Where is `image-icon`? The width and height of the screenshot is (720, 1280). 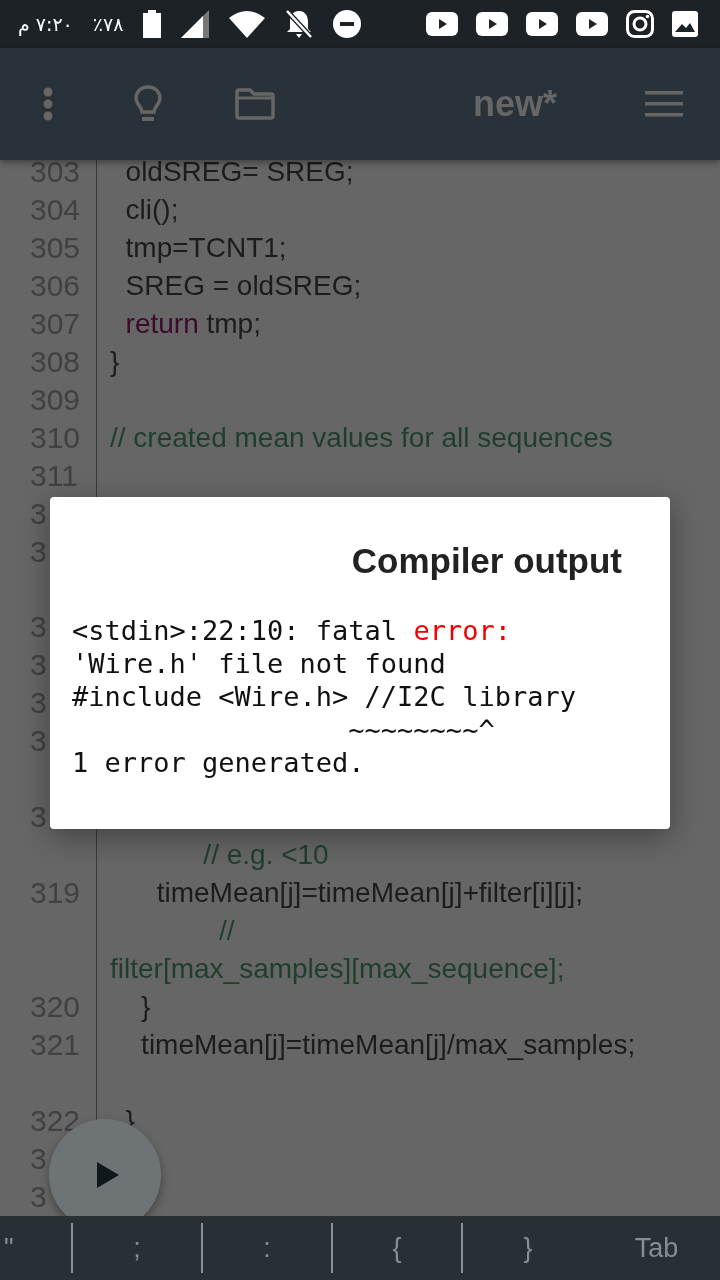
image-icon is located at coordinates (685, 24).